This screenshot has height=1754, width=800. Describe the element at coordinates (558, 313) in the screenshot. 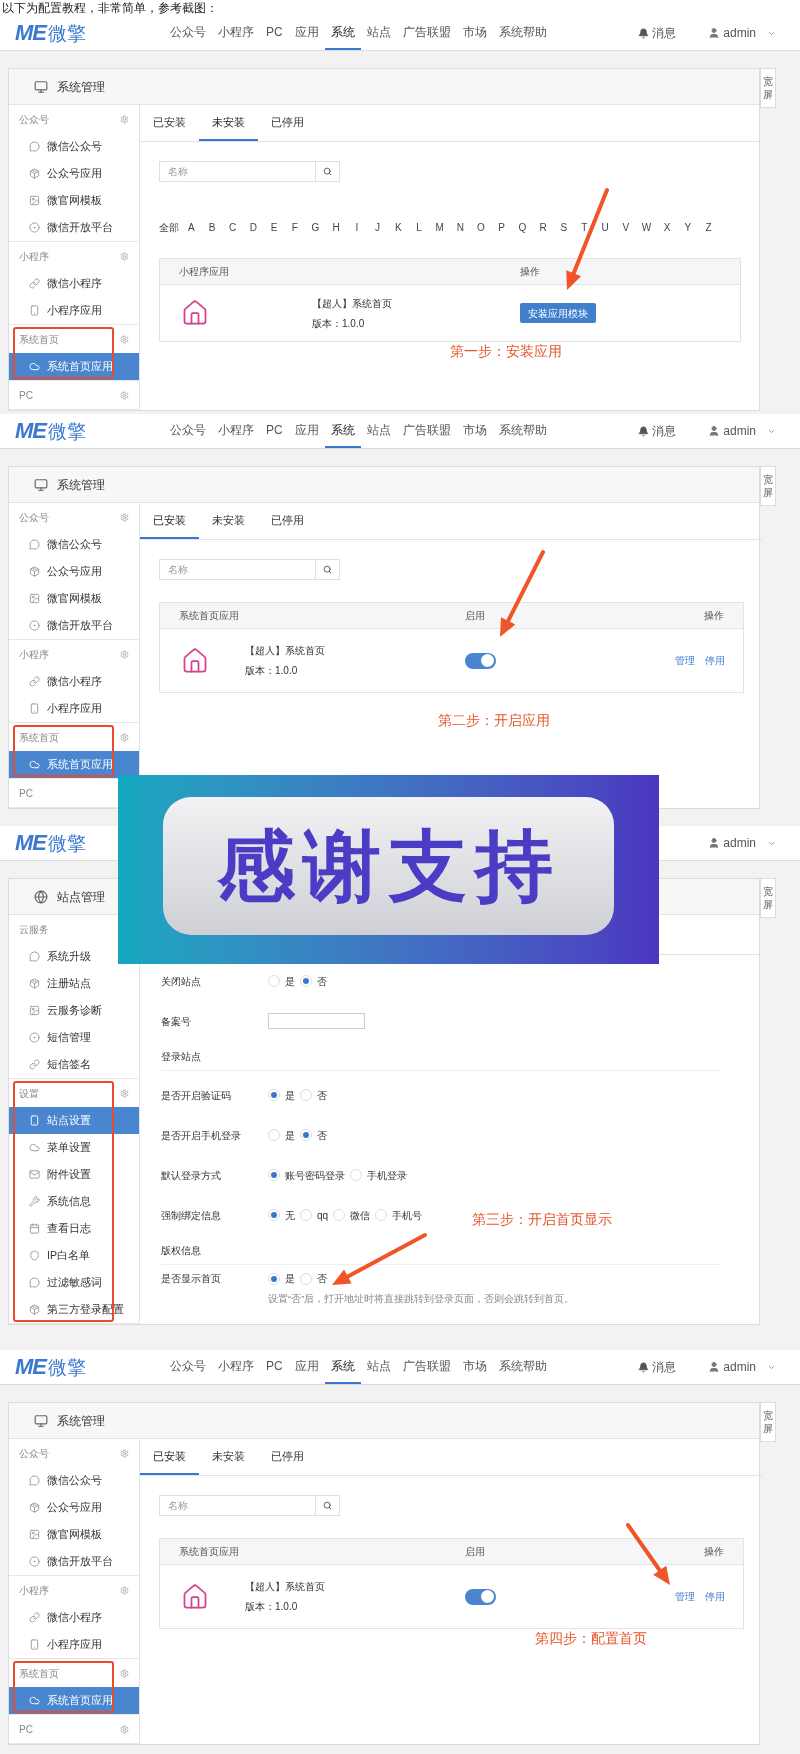

I see `install-button: 安装应用模块` at that location.